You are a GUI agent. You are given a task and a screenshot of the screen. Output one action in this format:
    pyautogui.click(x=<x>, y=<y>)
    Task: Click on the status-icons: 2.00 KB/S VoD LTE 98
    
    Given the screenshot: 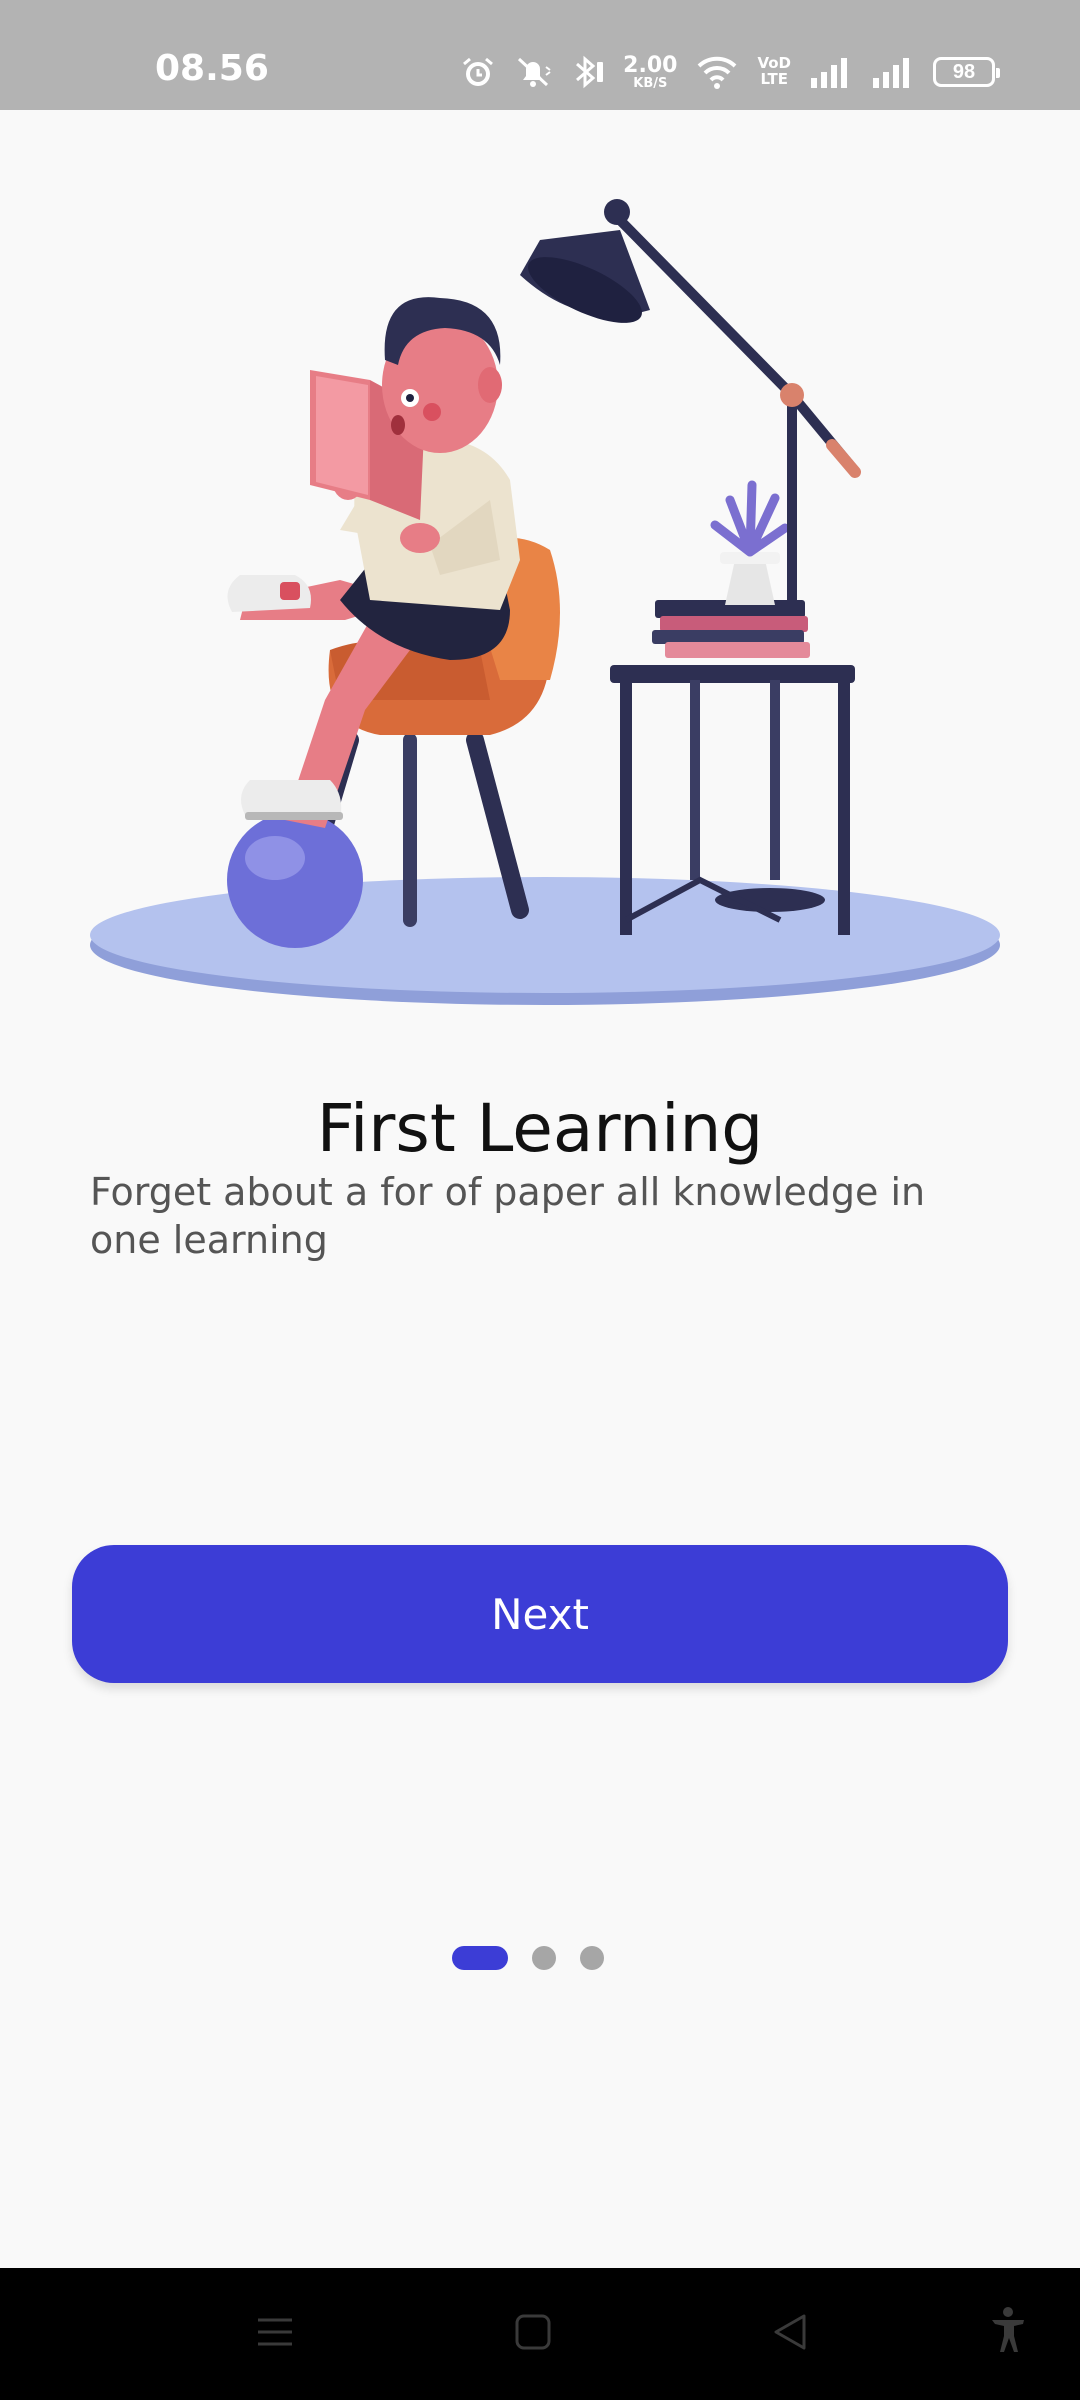 What is the action you would take?
    pyautogui.click(x=730, y=72)
    